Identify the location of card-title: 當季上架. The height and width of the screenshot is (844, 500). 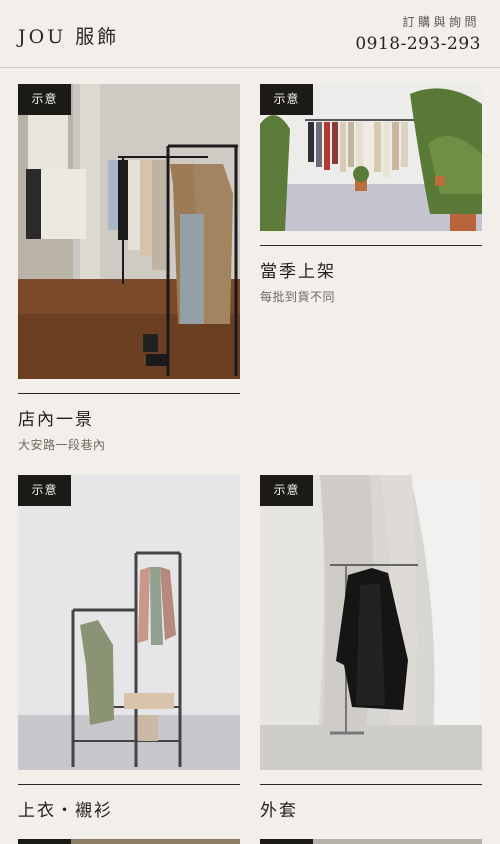
(298, 272).